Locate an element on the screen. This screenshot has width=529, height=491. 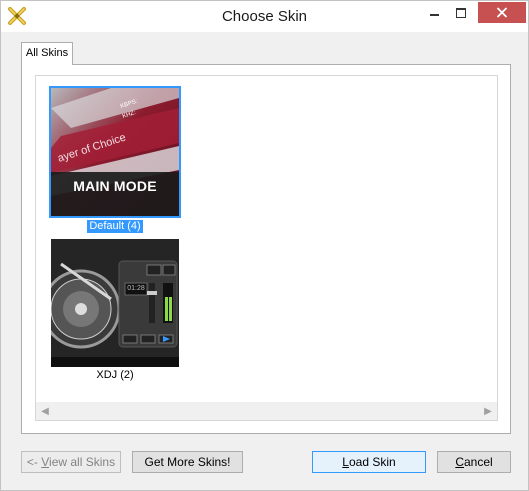
scroll-right-icon: ▶ is located at coordinates (488, 411).